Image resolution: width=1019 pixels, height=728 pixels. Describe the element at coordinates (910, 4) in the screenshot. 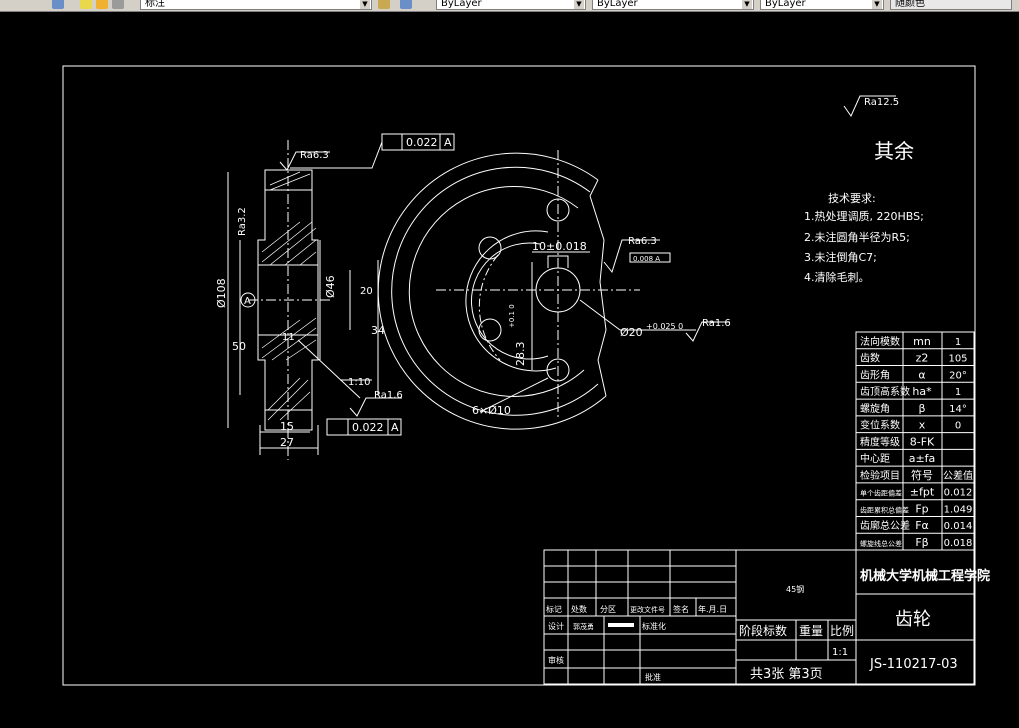

I see `plotstyle-value: 随颜色` at that location.